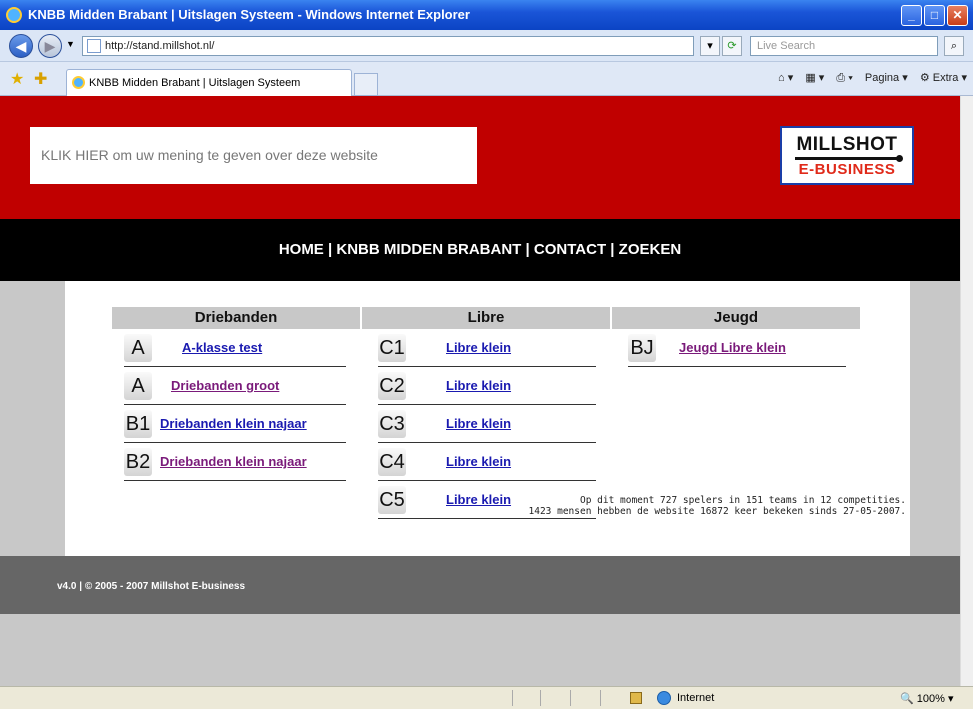 The image size is (973, 709). Describe the element at coordinates (642, 348) in the screenshot. I see `class-code-badge: BJ` at that location.